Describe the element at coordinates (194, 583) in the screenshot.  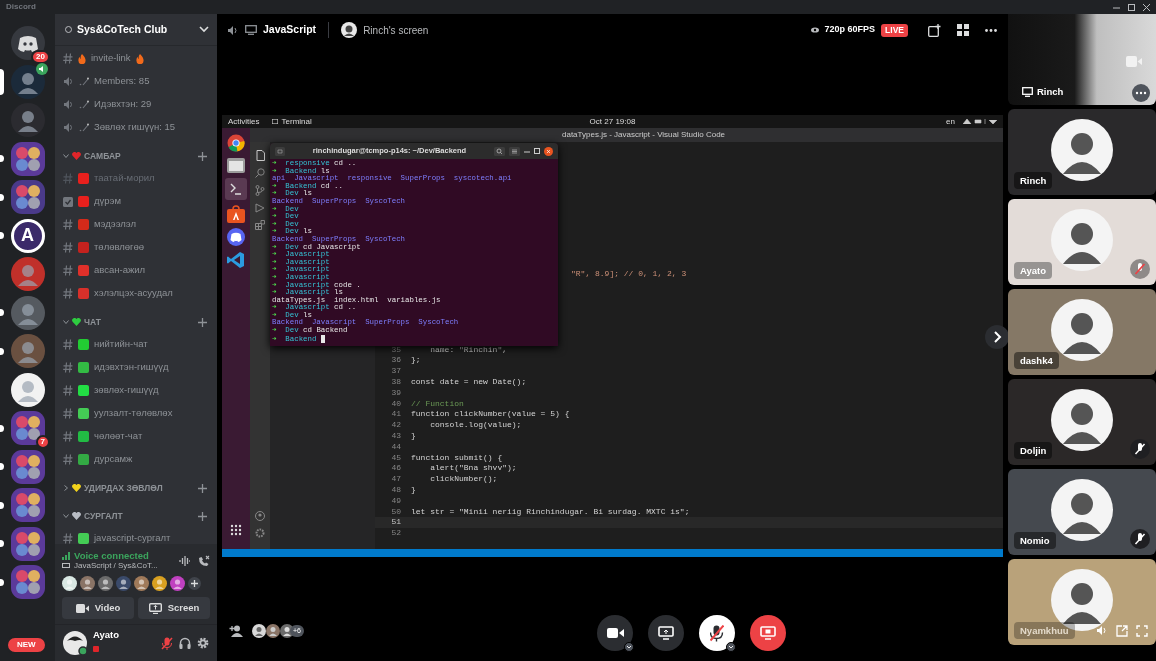
I see `add-activity-icon` at that location.